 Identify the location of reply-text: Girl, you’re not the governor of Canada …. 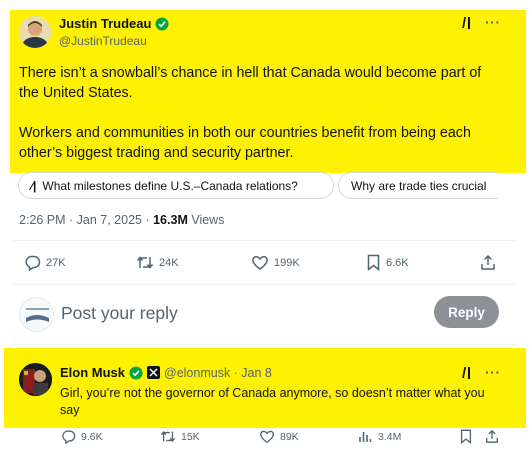
(272, 401).